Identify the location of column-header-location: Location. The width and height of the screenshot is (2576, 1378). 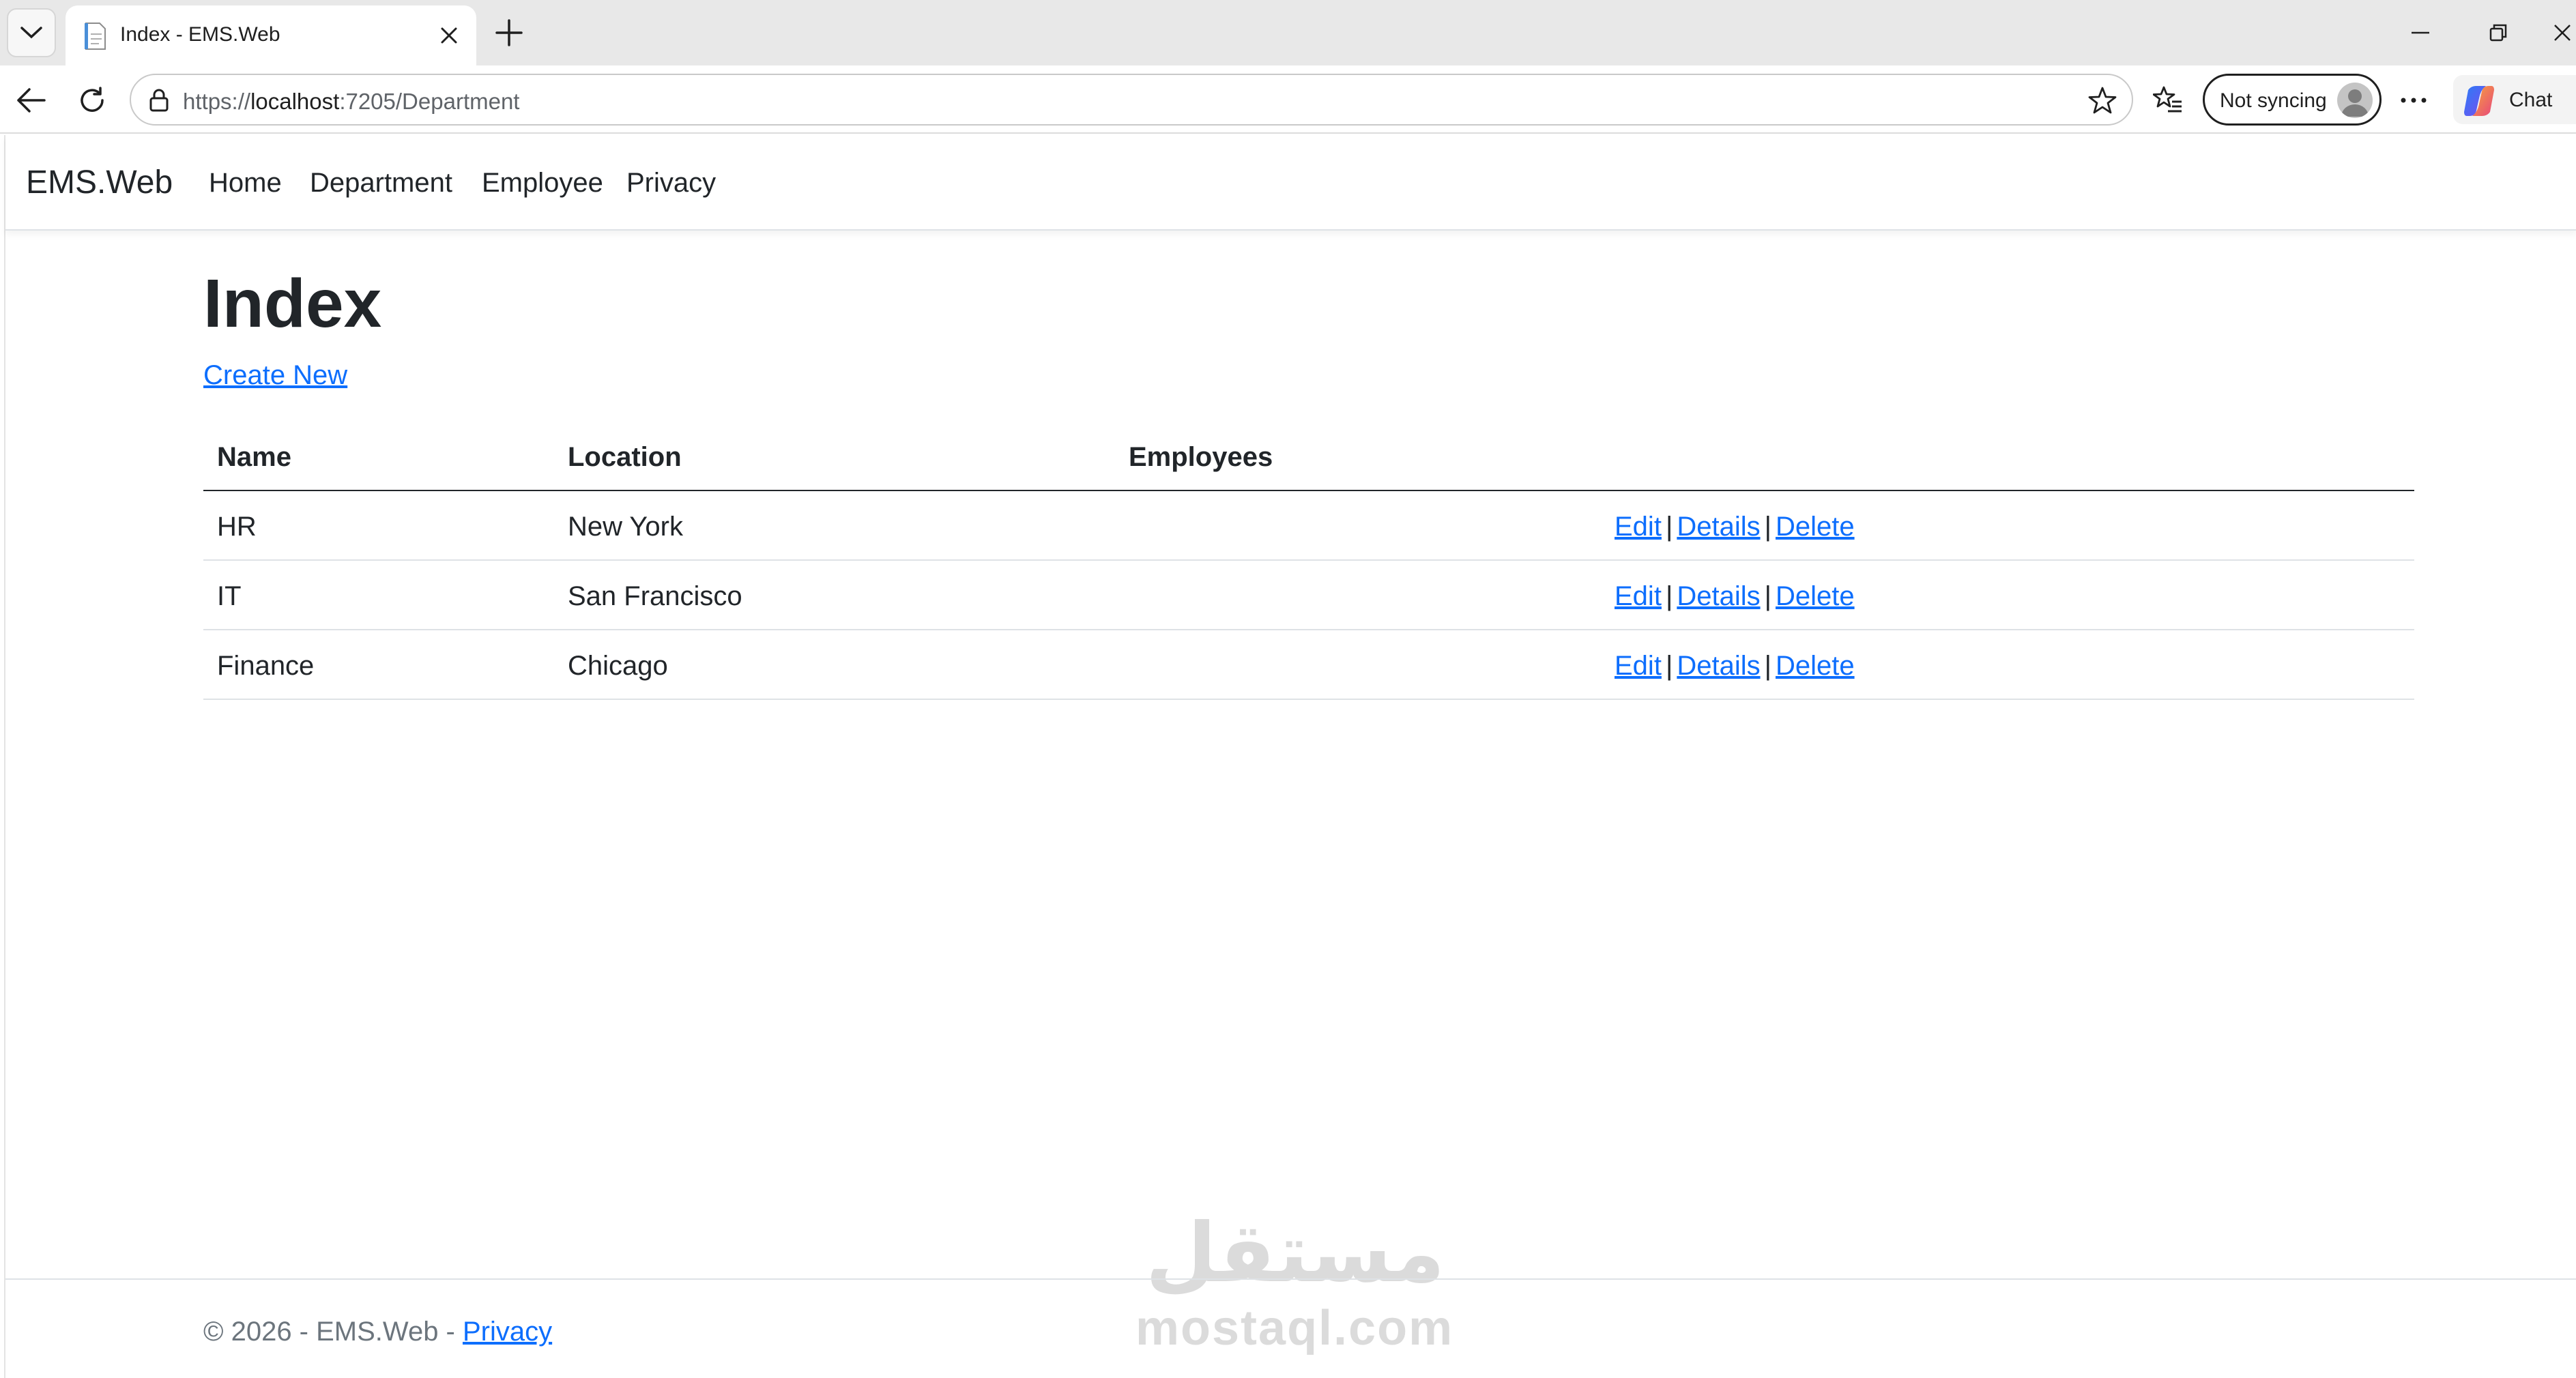
(625, 457).